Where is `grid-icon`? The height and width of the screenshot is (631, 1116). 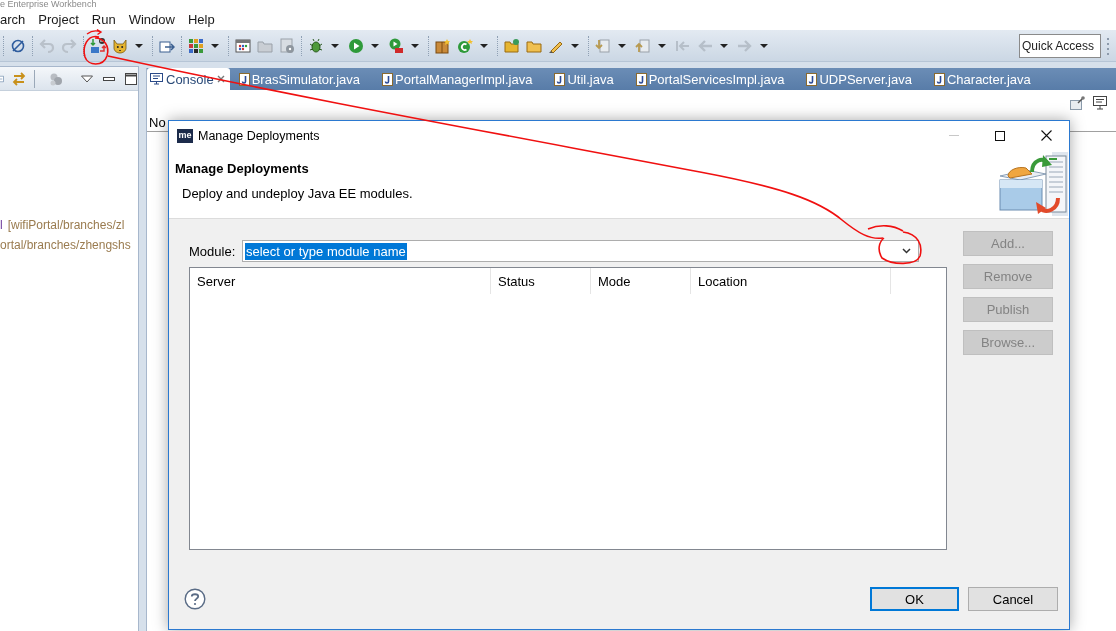
grid-icon is located at coordinates (196, 45).